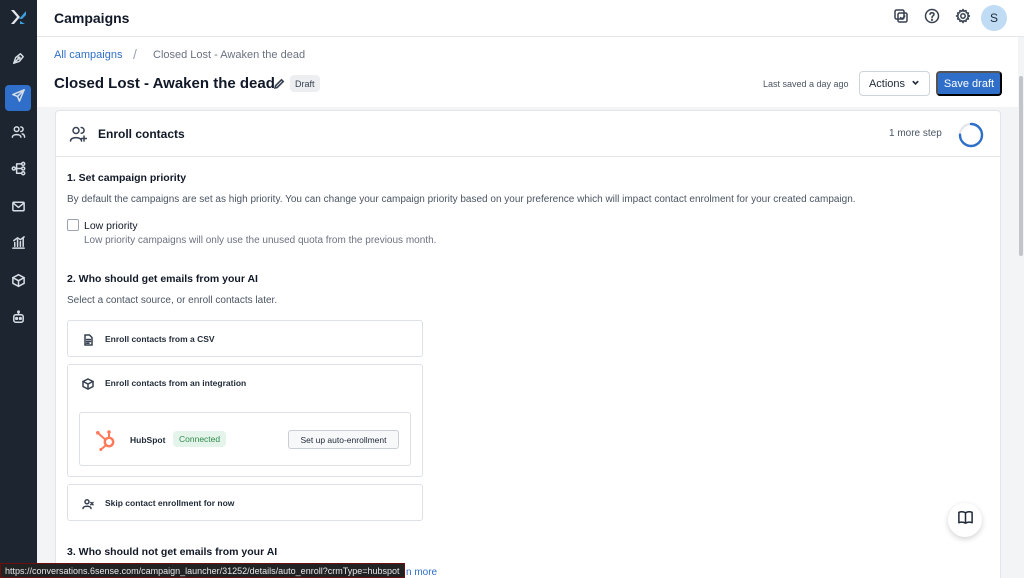 The height and width of the screenshot is (578, 1024). Describe the element at coordinates (915, 133) in the screenshot. I see `steps-remaining: 1 more step` at that location.